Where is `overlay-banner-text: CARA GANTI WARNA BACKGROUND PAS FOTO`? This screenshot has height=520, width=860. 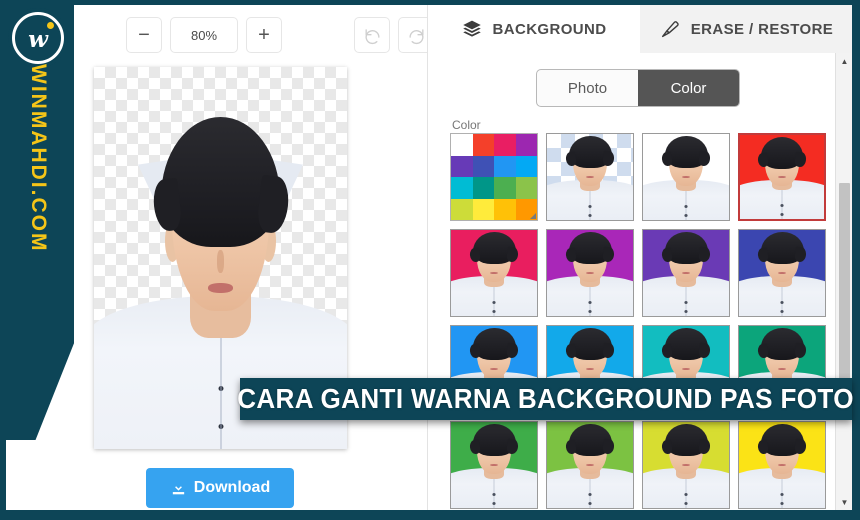
overlay-banner-text: CARA GANTI WARNA BACKGROUND PAS FOTO is located at coordinates (546, 398).